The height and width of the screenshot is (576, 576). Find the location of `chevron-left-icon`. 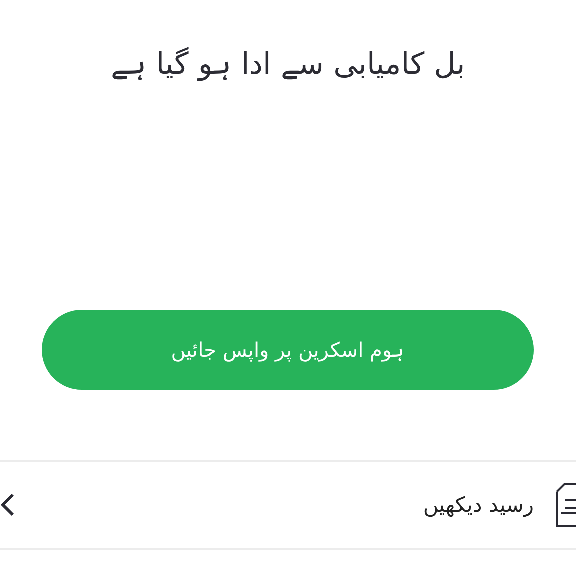

chevron-left-icon is located at coordinates (8, 505).